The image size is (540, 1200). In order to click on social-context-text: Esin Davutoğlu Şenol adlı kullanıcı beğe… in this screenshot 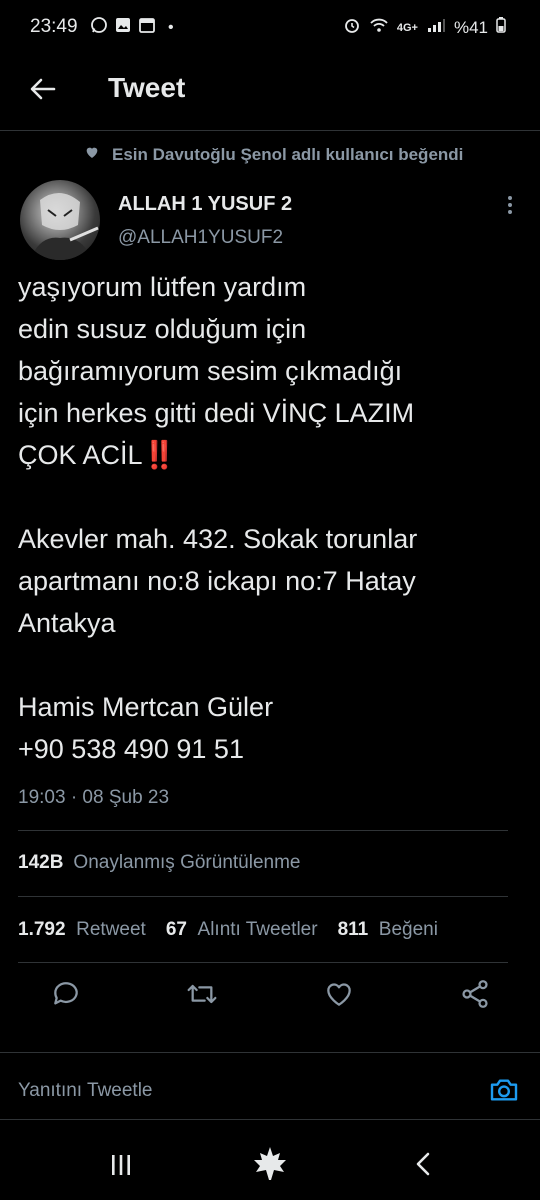, I will do `click(288, 154)`.